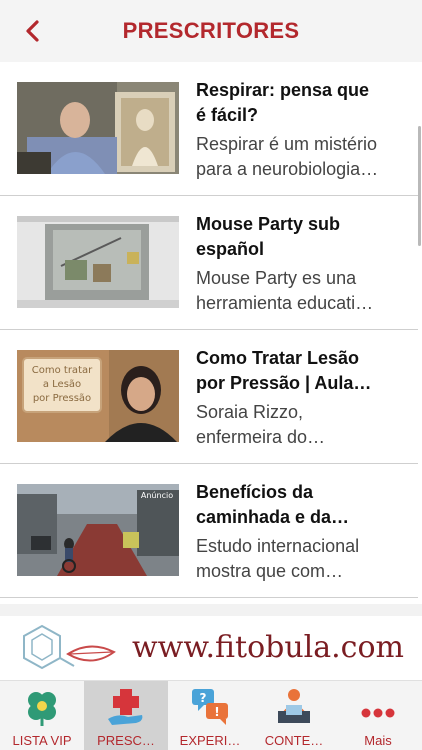 The image size is (422, 750). What do you see at coordinates (287, 144) in the screenshot?
I see `item-description: Respirar é um mistério` at bounding box center [287, 144].